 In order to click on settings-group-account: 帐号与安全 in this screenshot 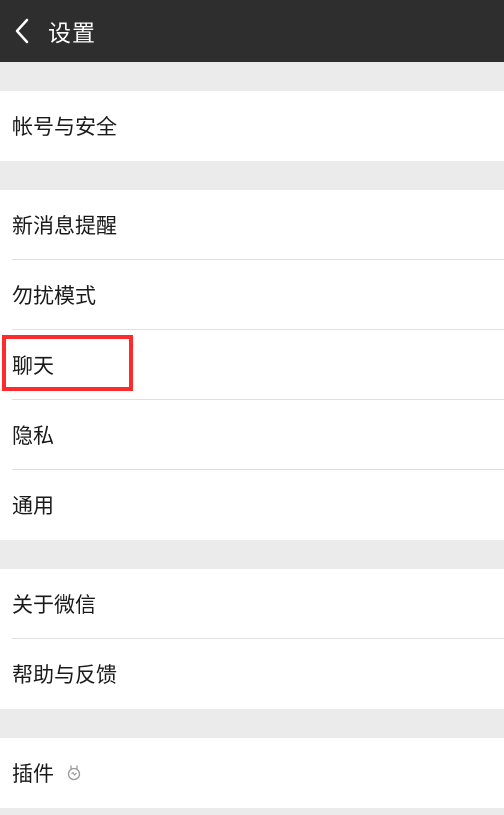, I will do `click(252, 126)`.